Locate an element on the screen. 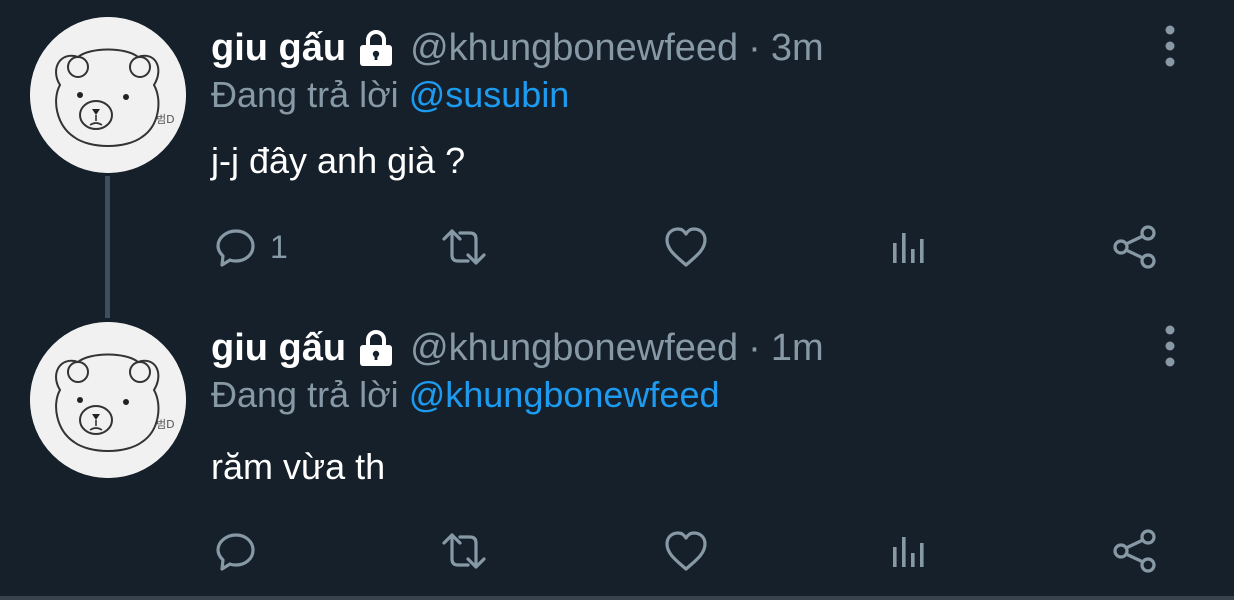  tweet-actions: 1 is located at coordinates (617, 247).